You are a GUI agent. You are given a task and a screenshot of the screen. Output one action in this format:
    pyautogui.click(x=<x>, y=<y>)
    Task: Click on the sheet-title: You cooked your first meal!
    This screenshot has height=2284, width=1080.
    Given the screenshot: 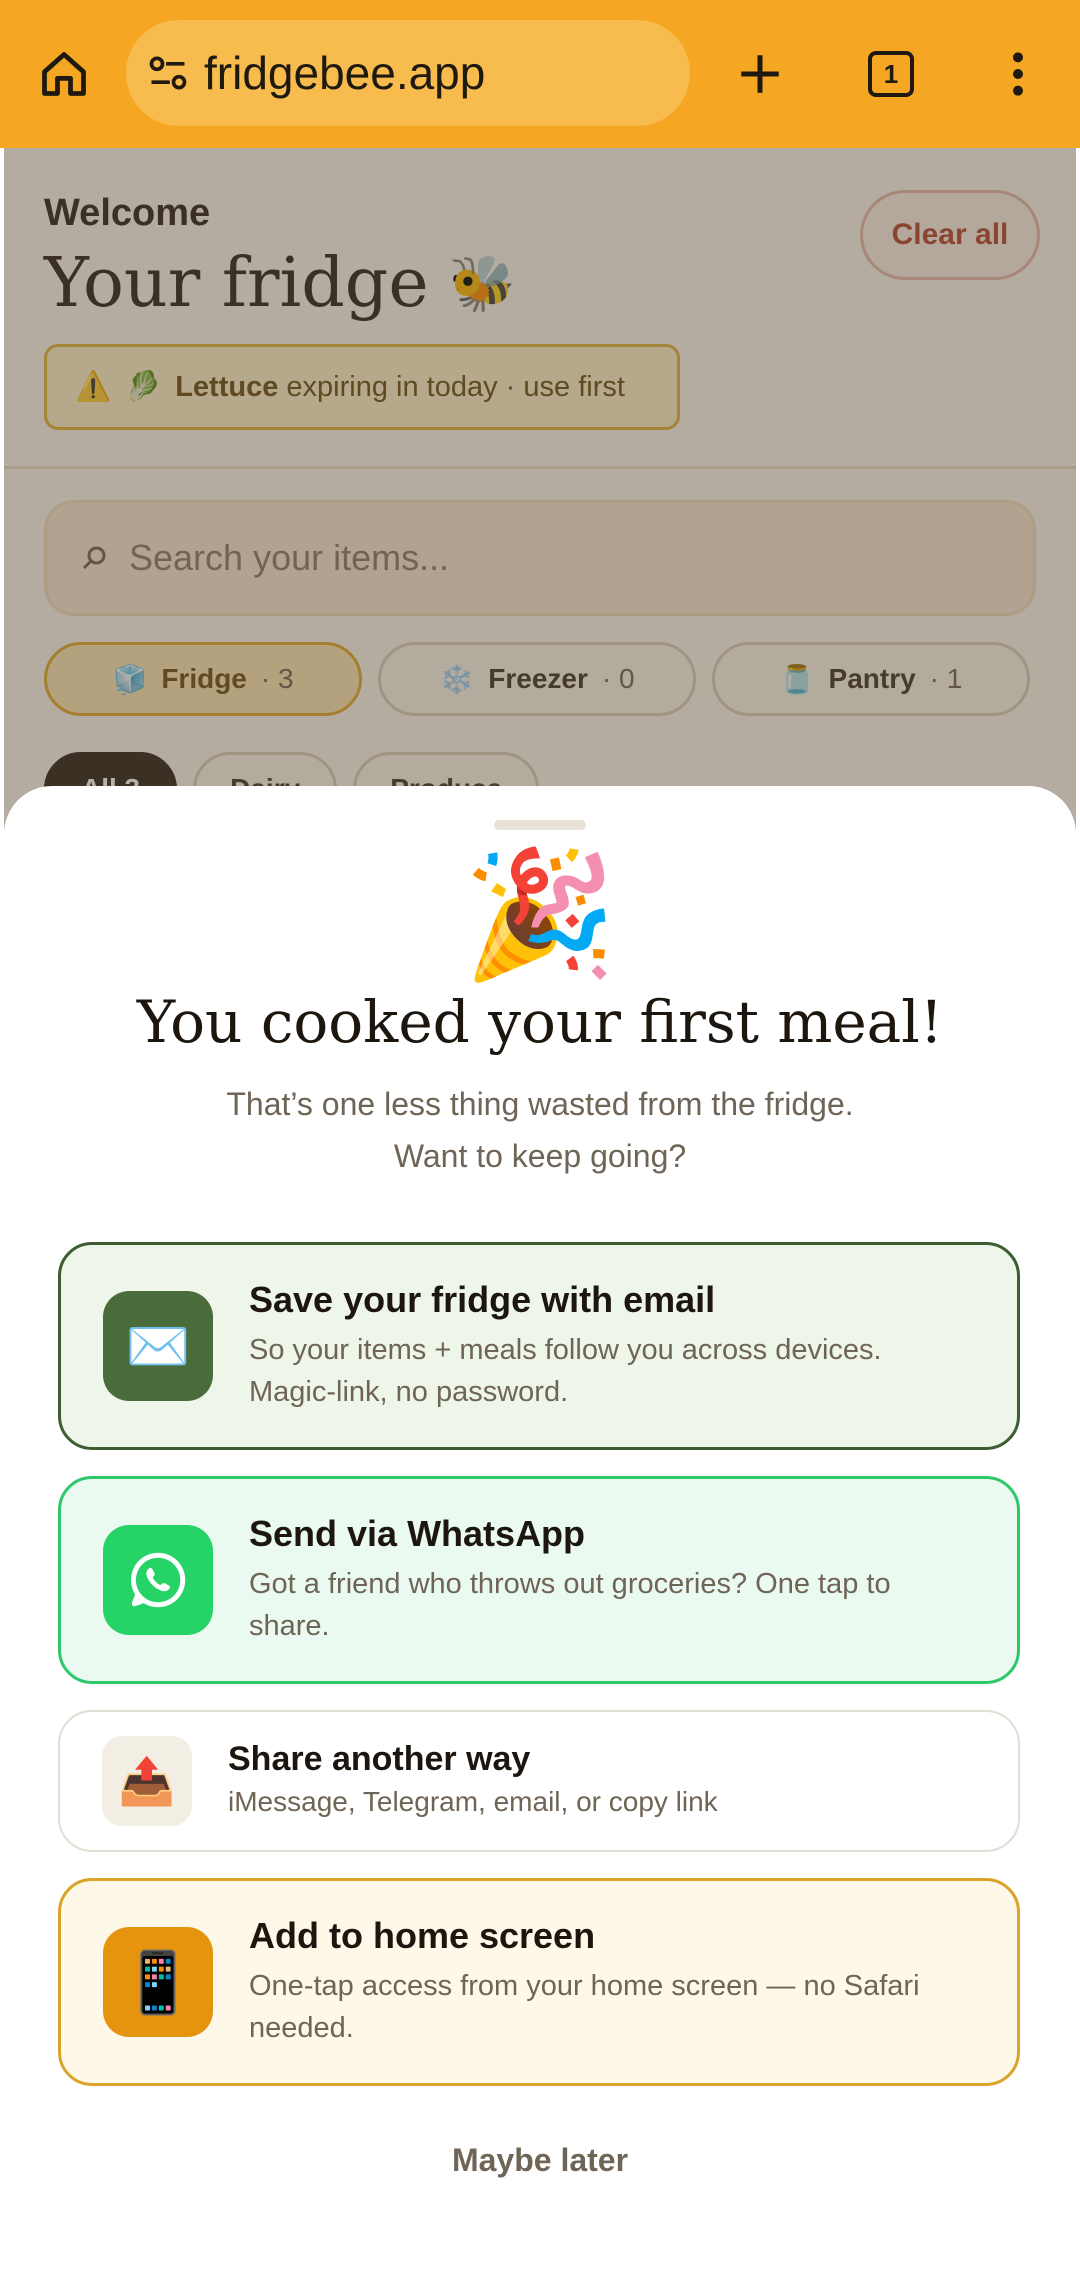 What is the action you would take?
    pyautogui.click(x=540, y=1022)
    